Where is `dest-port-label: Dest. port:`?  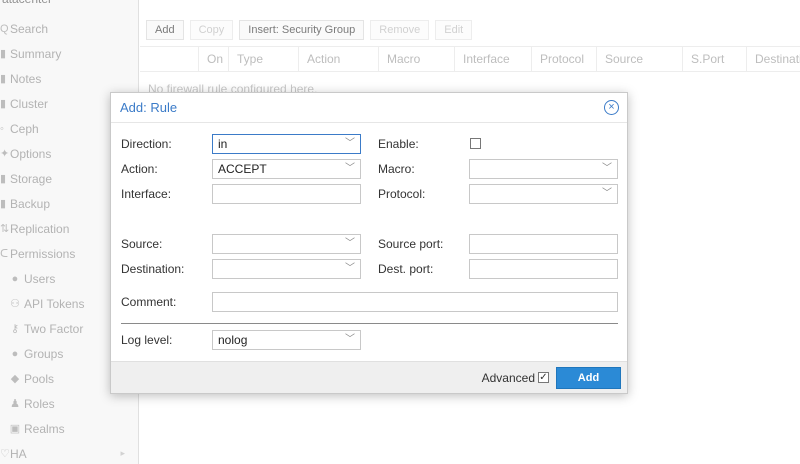 dest-port-label: Dest. port: is located at coordinates (406, 269).